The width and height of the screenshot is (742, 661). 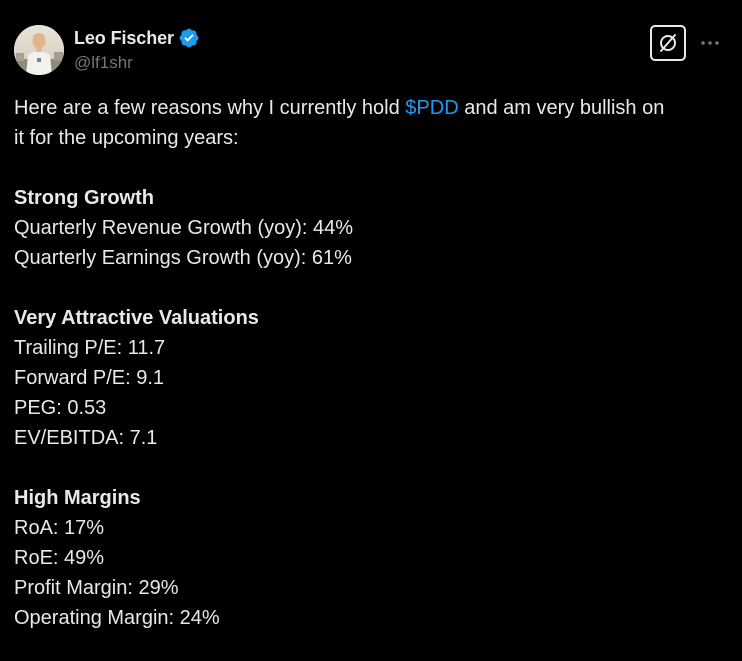 I want to click on section-heading: Very Attractive Valuations, so click(x=136, y=318).